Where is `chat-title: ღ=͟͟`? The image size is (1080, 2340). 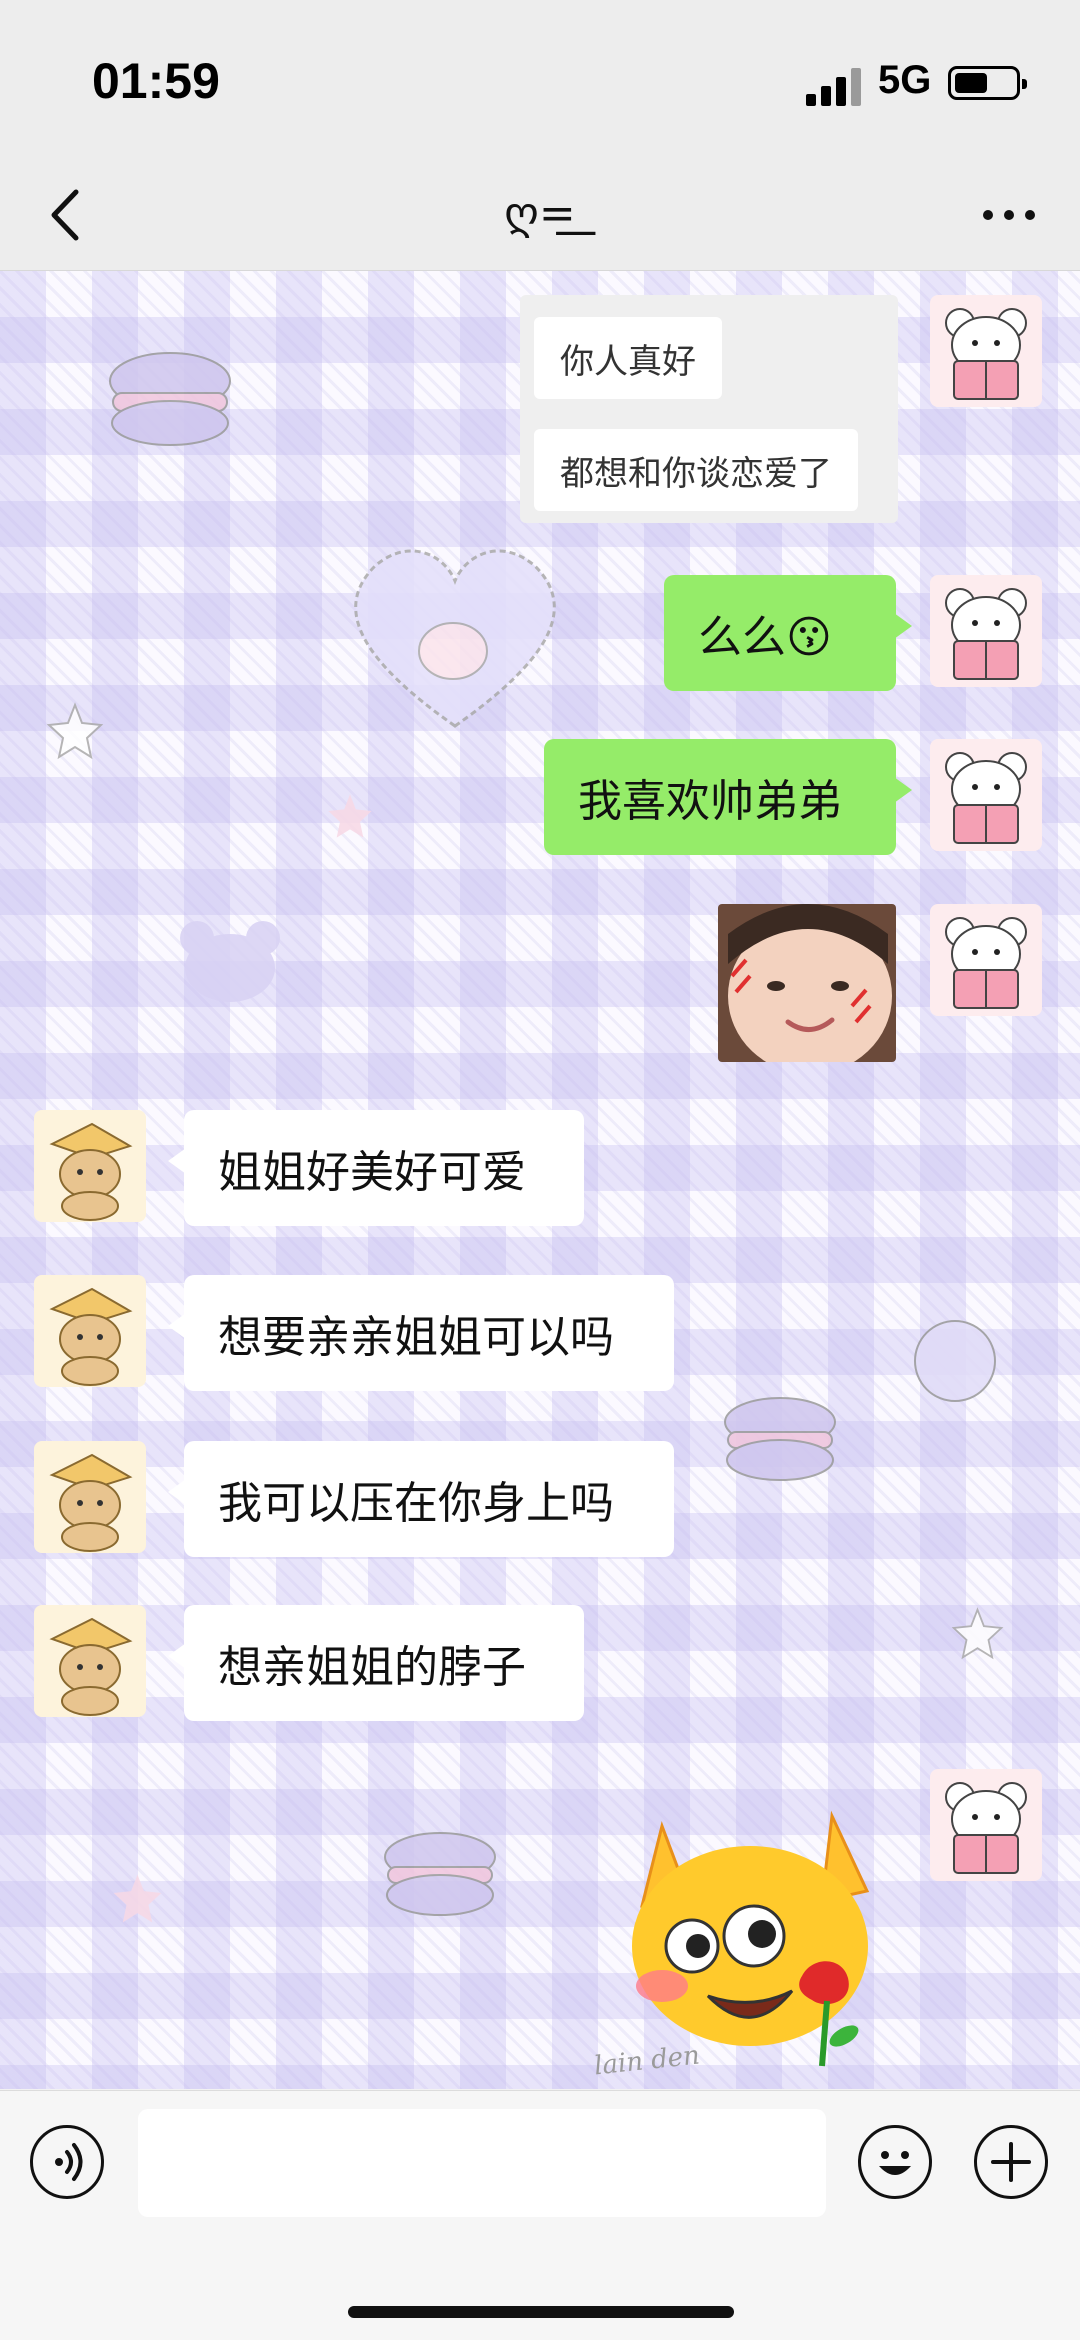
chat-title: ღ=͟͟ is located at coordinates (540, 213).